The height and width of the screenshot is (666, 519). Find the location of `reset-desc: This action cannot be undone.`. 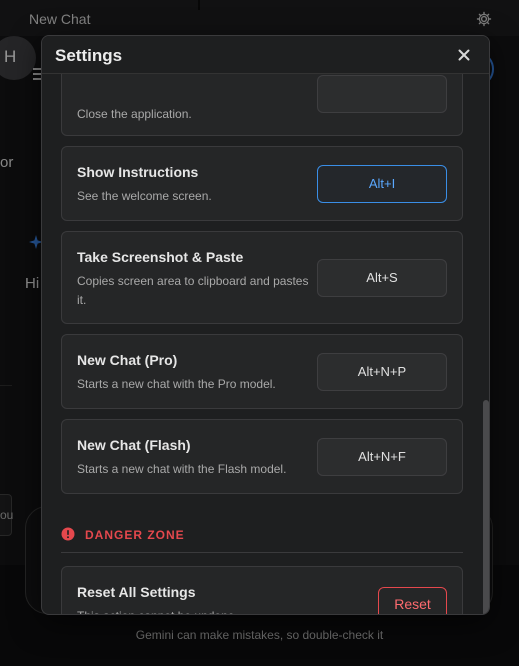

reset-desc: This action cannot be undone. is located at coordinates (197, 610).